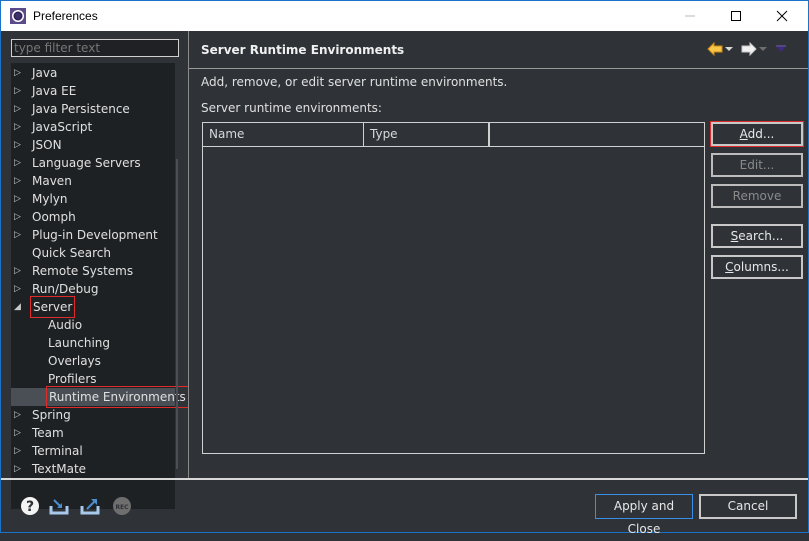  I want to click on tree-item: ▷ Java EE, so click(93, 91).